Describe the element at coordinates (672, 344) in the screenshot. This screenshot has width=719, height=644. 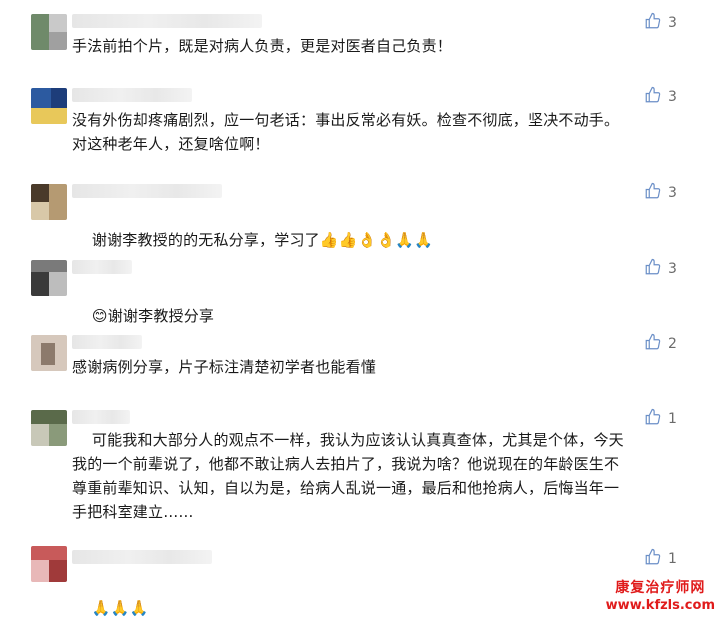
I see `like-count: 2` at that location.